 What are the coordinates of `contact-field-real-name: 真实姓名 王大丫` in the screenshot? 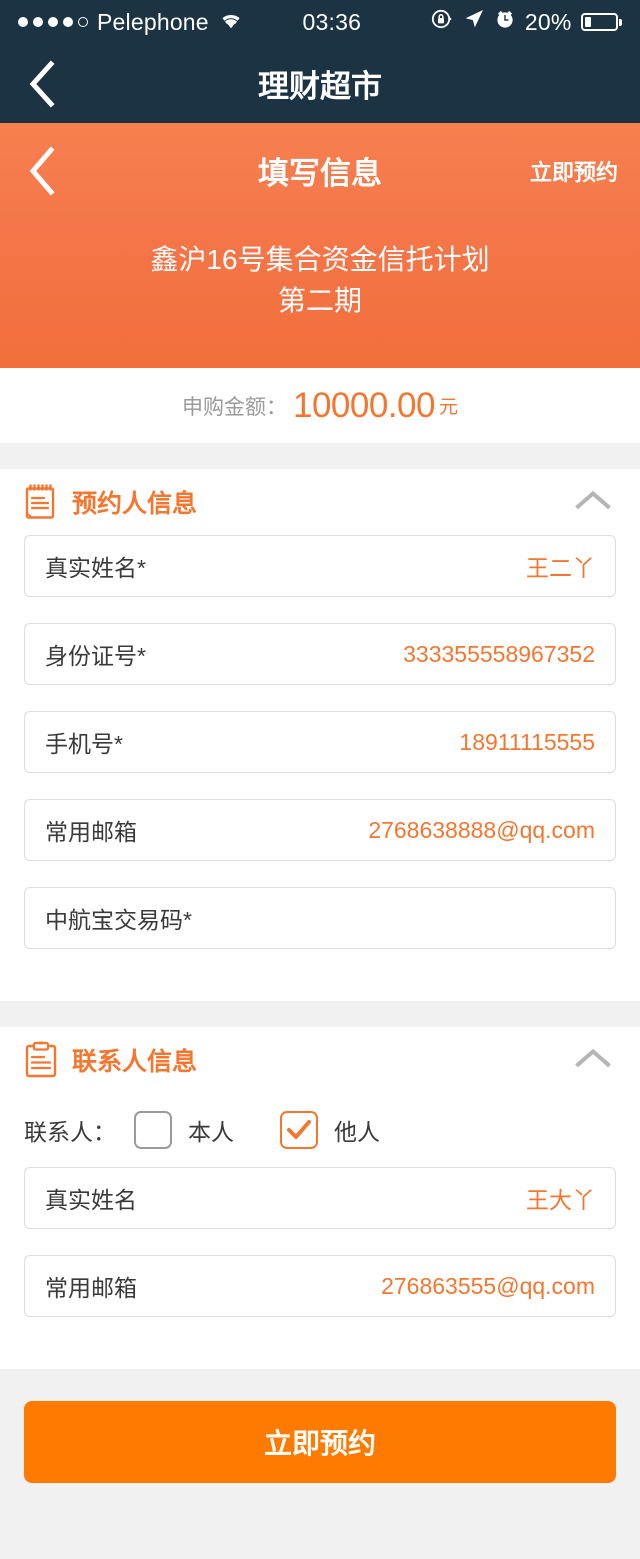 It's located at (320, 1198).